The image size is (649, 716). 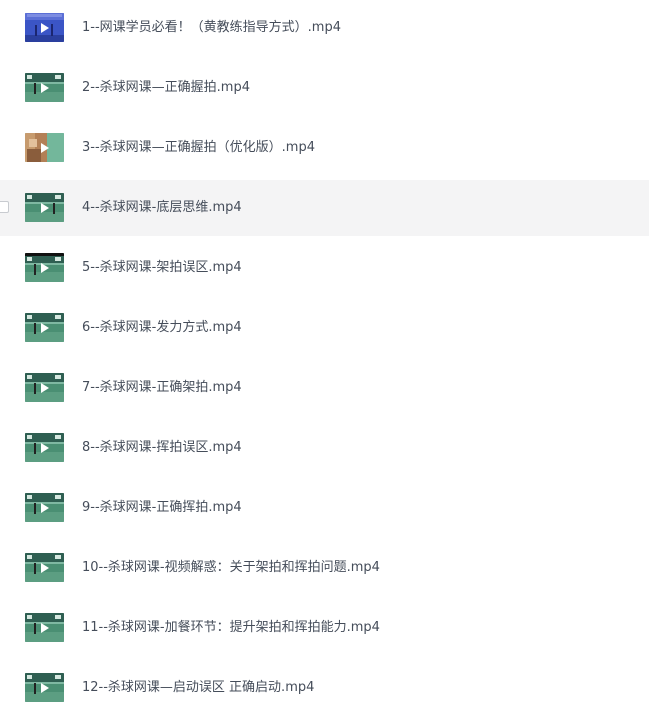 What do you see at coordinates (44, 147) in the screenshot?
I see `closeup-video-thumbnail-icon` at bounding box center [44, 147].